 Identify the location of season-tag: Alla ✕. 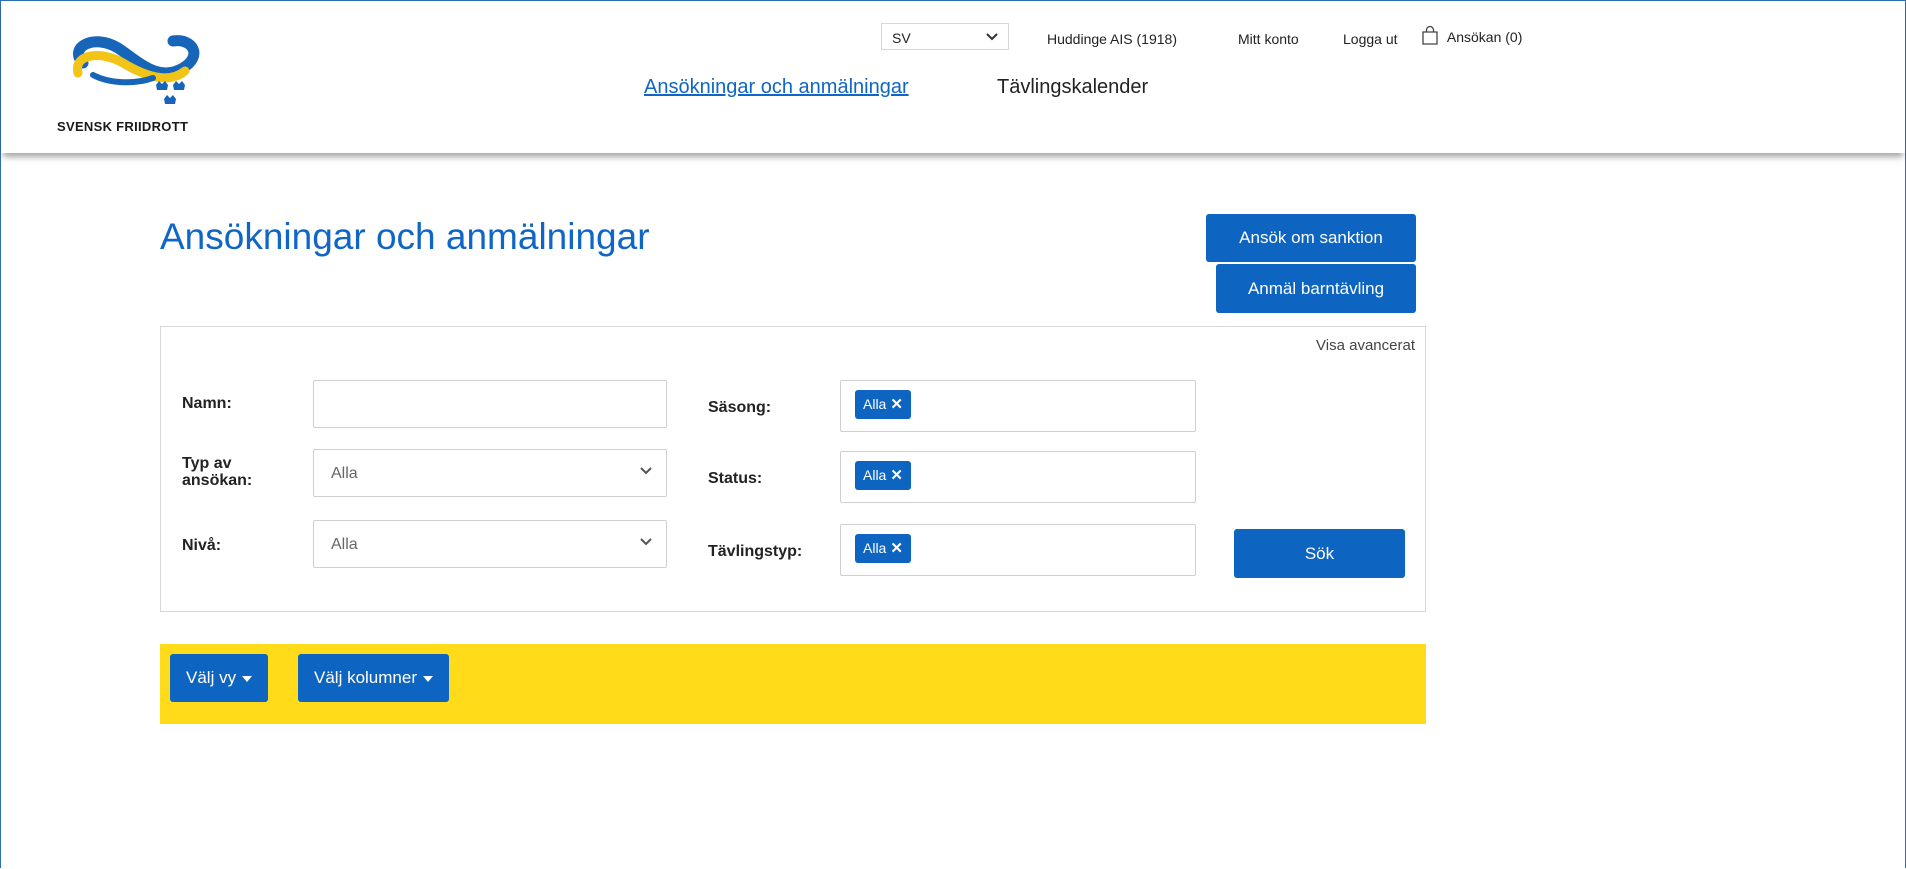
(883, 404).